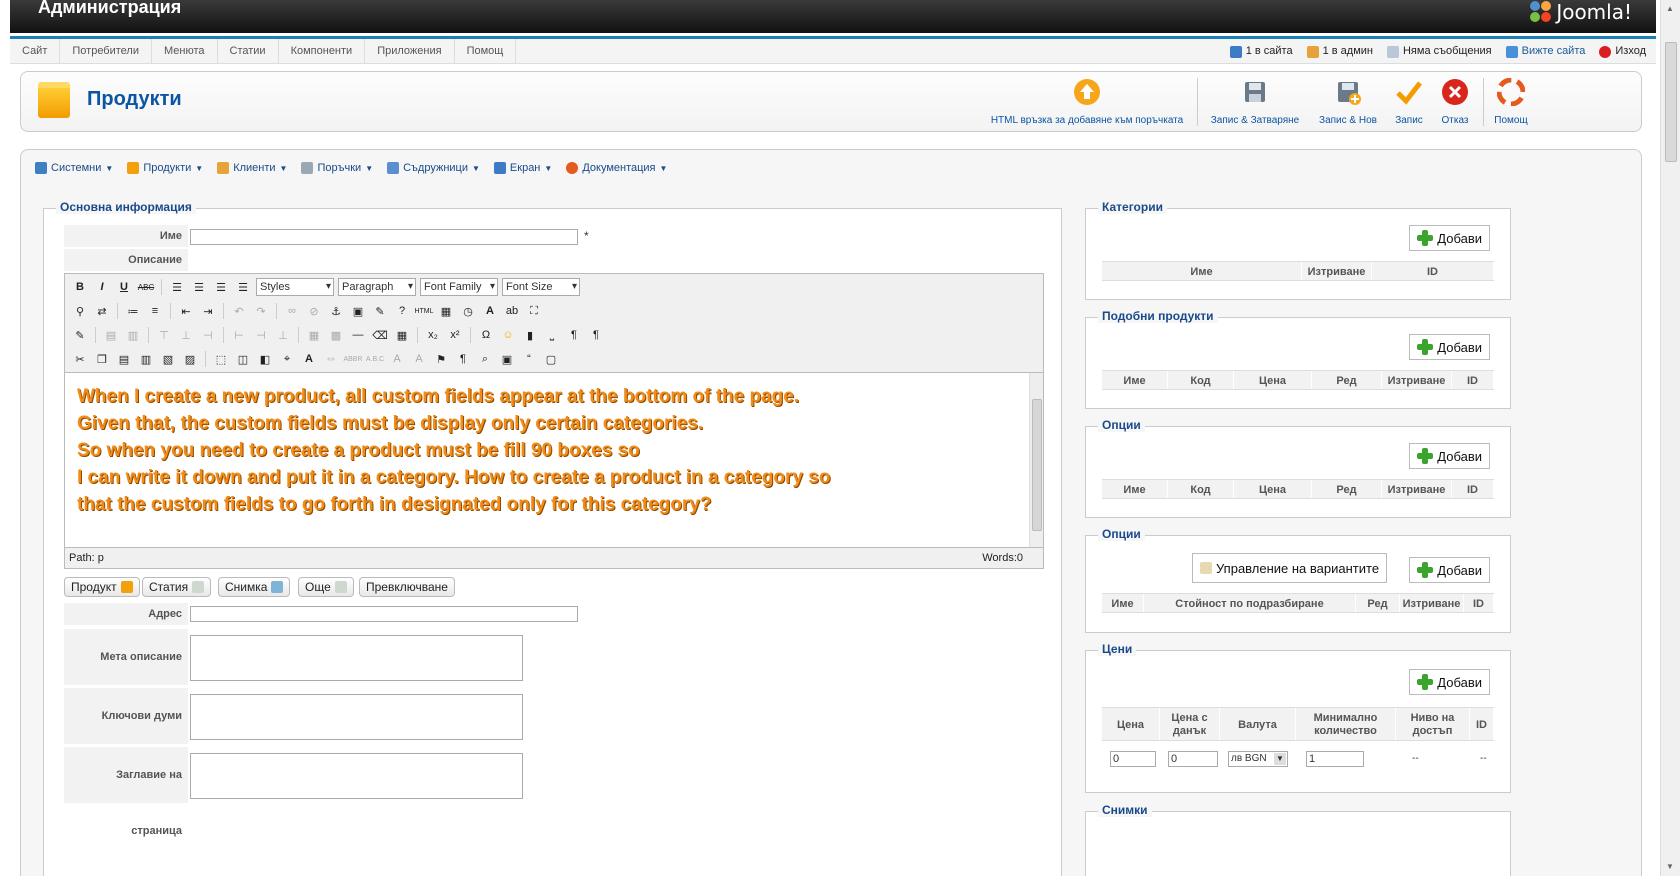 Image resolution: width=1680 pixels, height=876 pixels. What do you see at coordinates (1290, 568) in the screenshot?
I see `manage-variants-button: Управление на вариантите` at bounding box center [1290, 568].